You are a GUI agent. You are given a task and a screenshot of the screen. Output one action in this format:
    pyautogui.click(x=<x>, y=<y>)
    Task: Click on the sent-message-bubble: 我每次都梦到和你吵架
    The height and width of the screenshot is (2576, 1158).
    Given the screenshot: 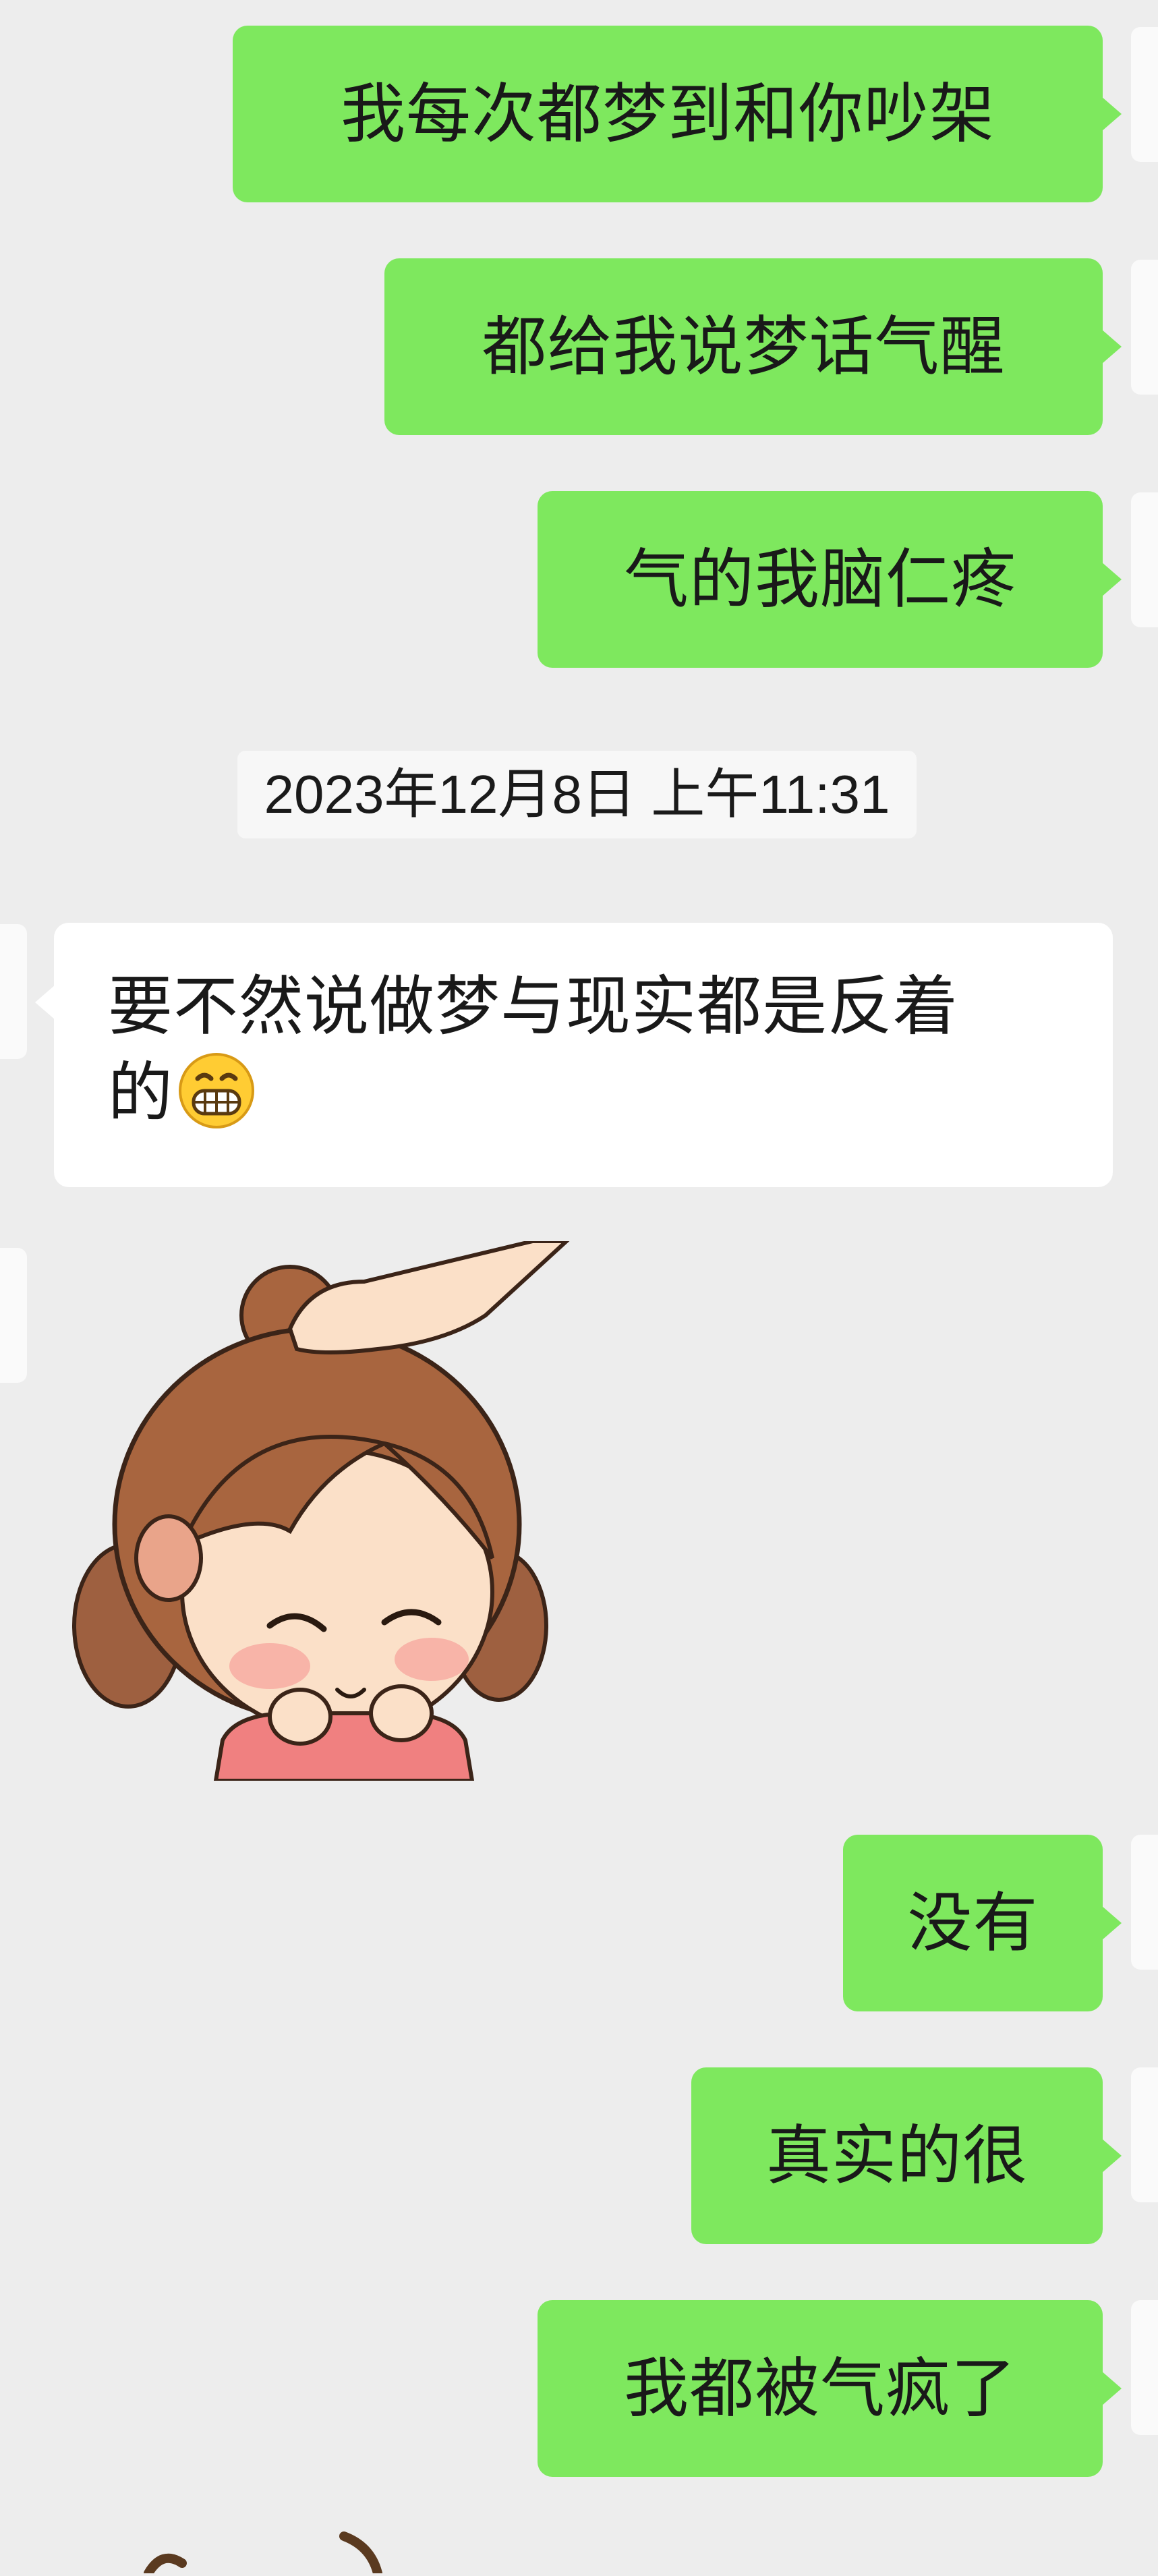 What is the action you would take?
    pyautogui.click(x=678, y=114)
    